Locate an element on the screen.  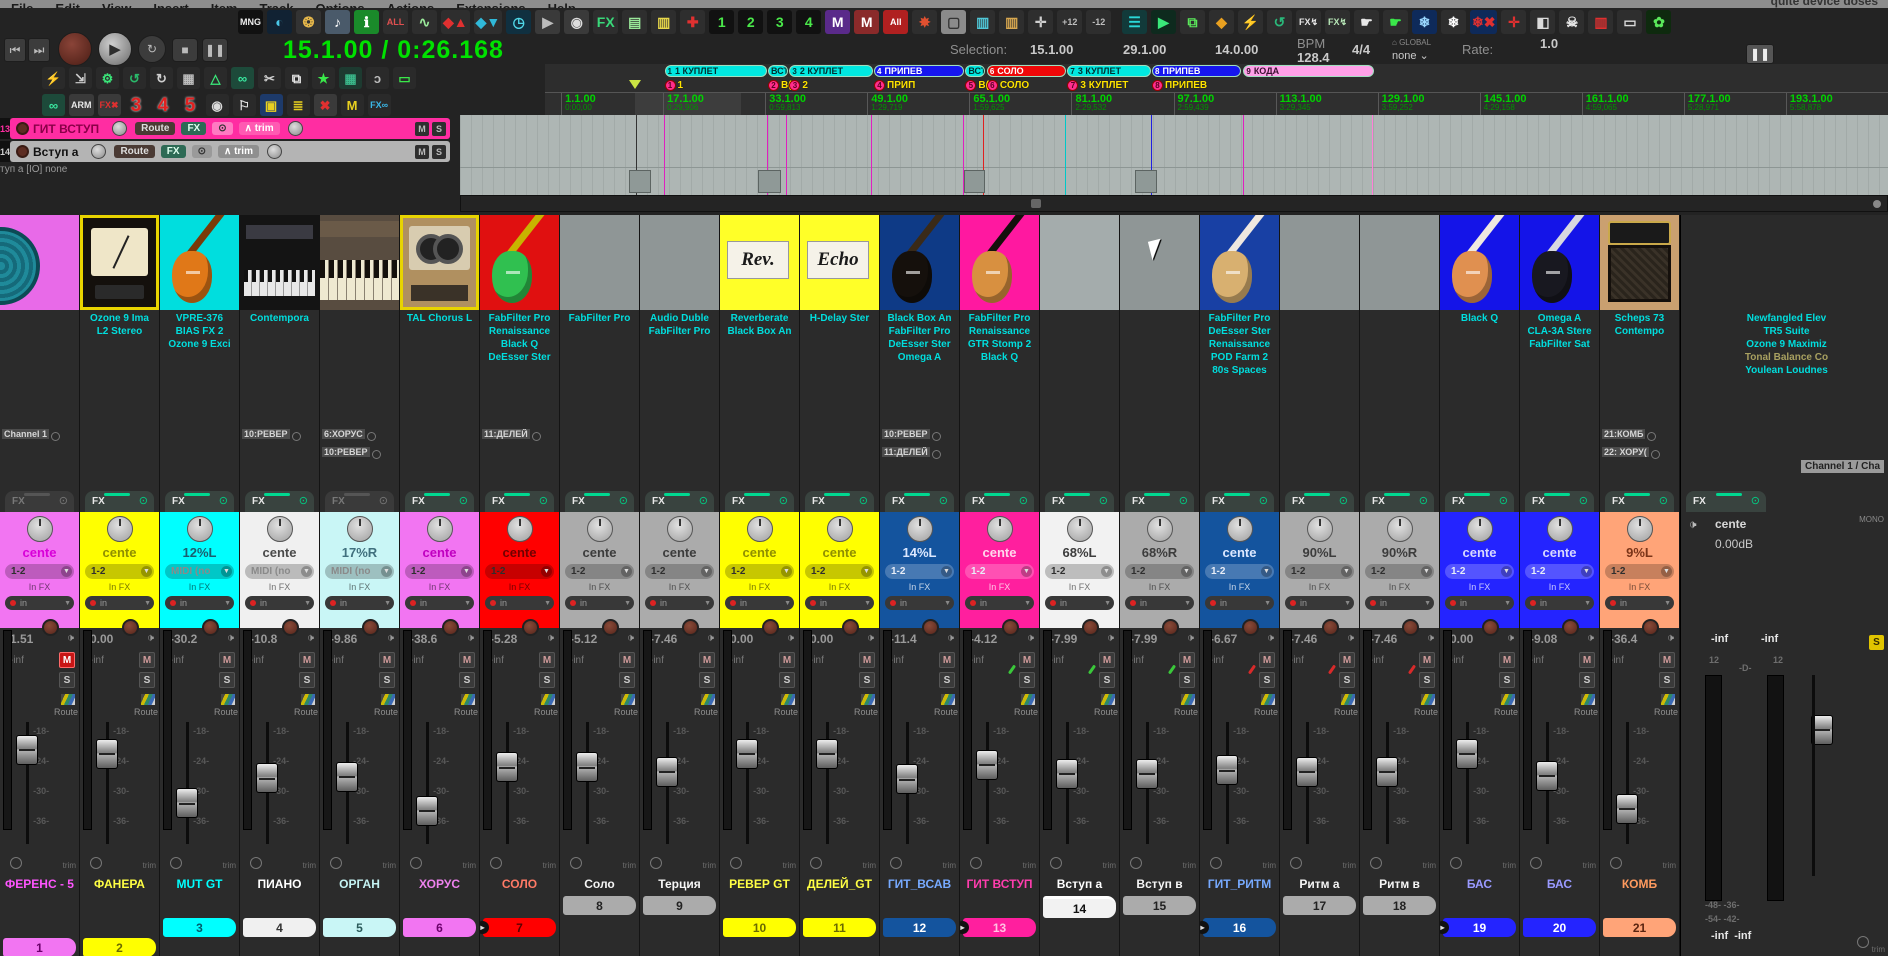
trim-button: ∧ trim is located at coordinates (238, 151).